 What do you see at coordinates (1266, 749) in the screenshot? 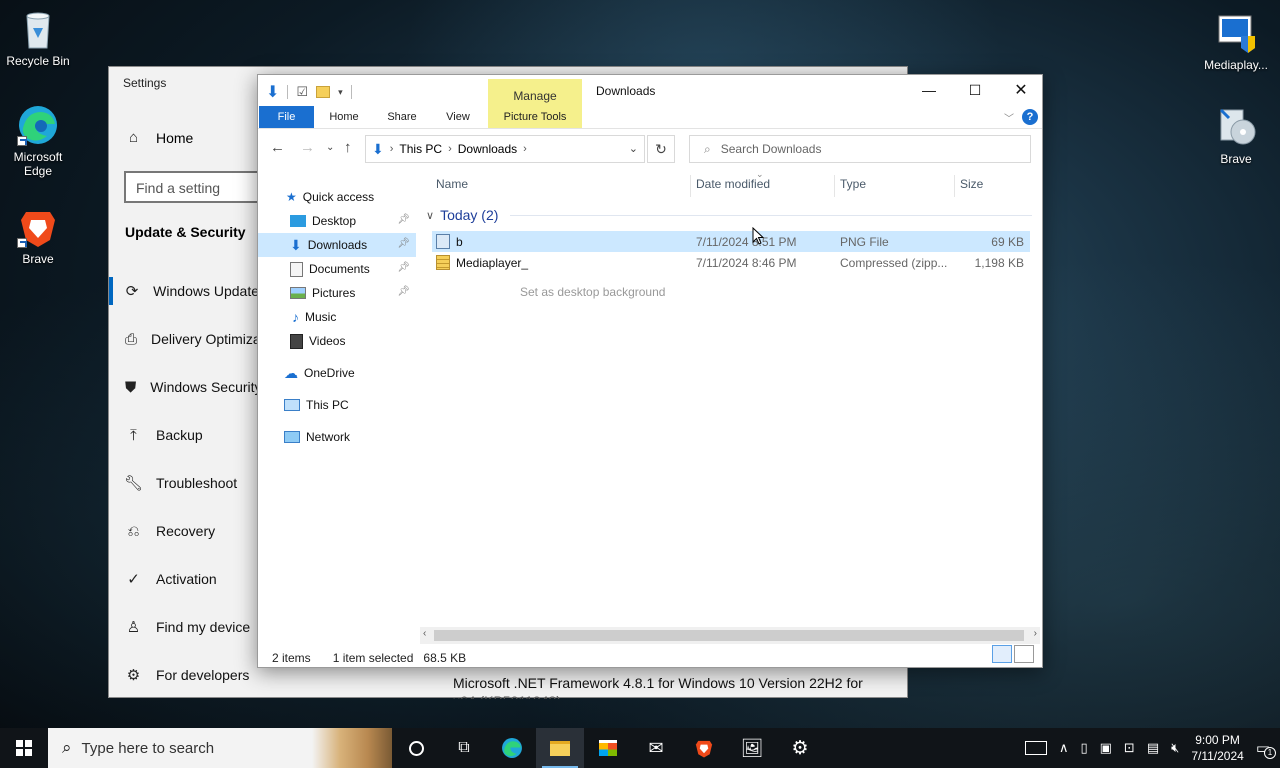
I see `notification-center-icon: ▭ 1` at bounding box center [1266, 749].